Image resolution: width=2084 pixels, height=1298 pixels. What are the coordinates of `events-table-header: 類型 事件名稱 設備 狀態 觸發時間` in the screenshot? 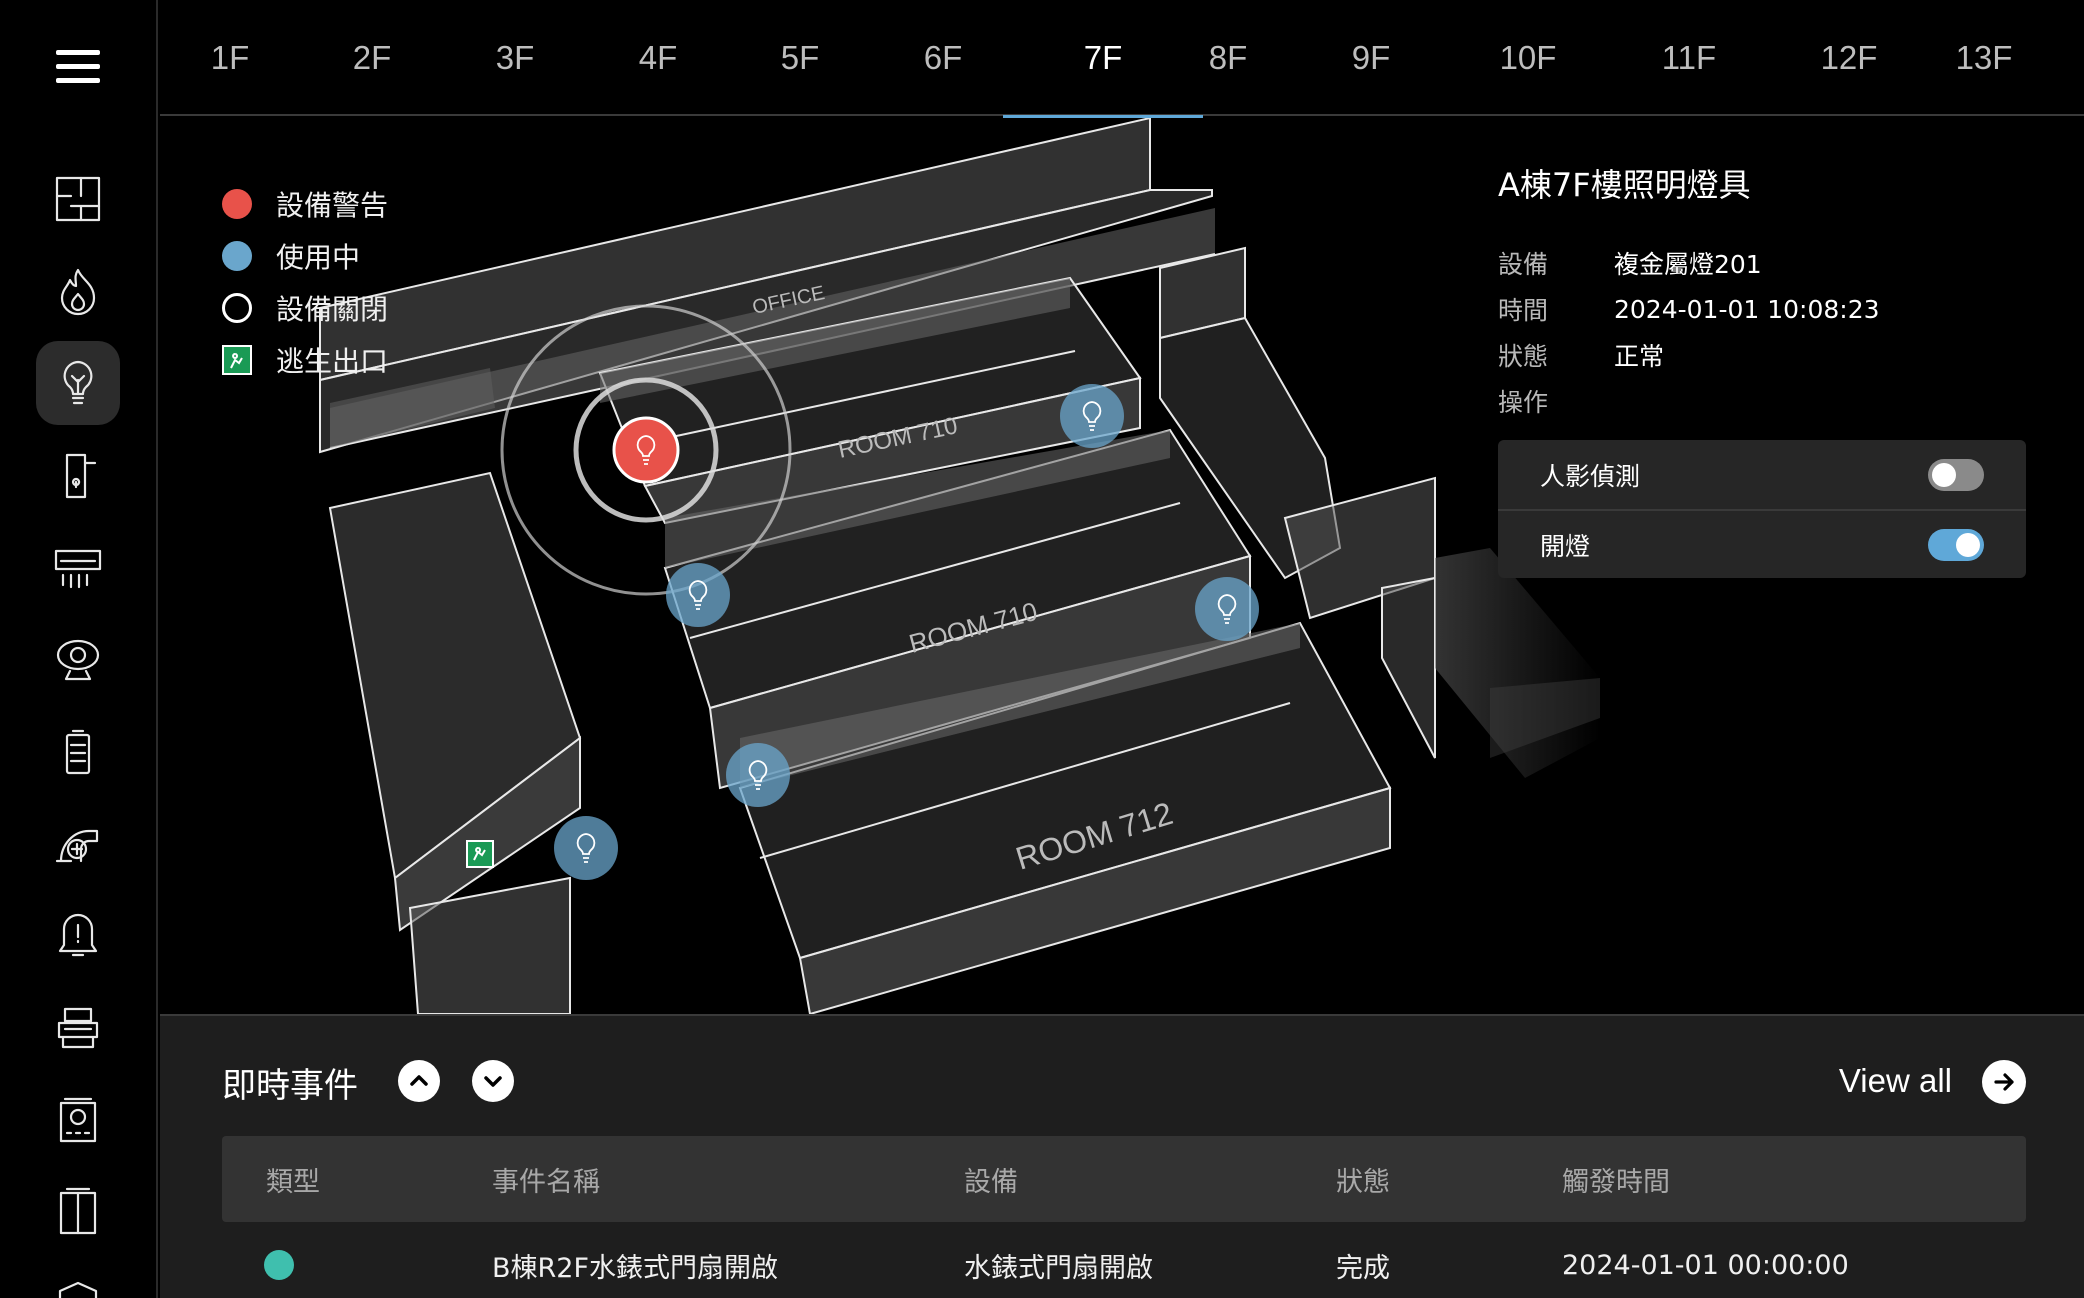 It's located at (1124, 1179).